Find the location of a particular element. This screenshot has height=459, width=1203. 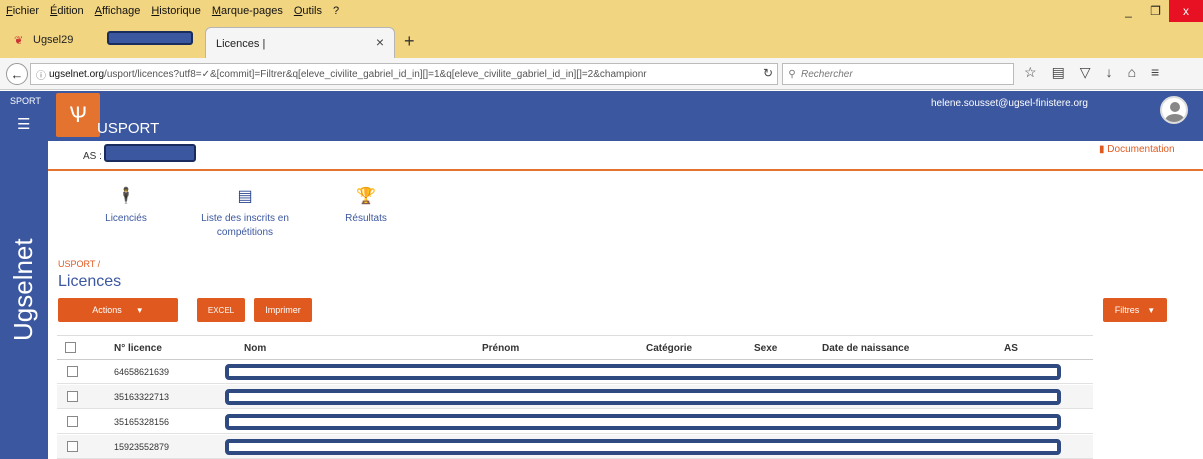

app-name: USPORT is located at coordinates (128, 128).